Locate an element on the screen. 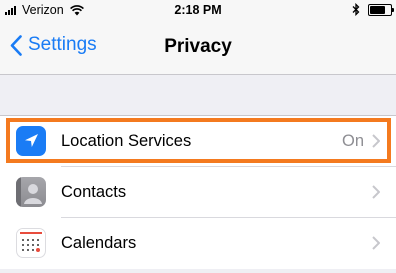 Image resolution: width=396 pixels, height=273 pixels. status-right is located at coordinates (373, 9).